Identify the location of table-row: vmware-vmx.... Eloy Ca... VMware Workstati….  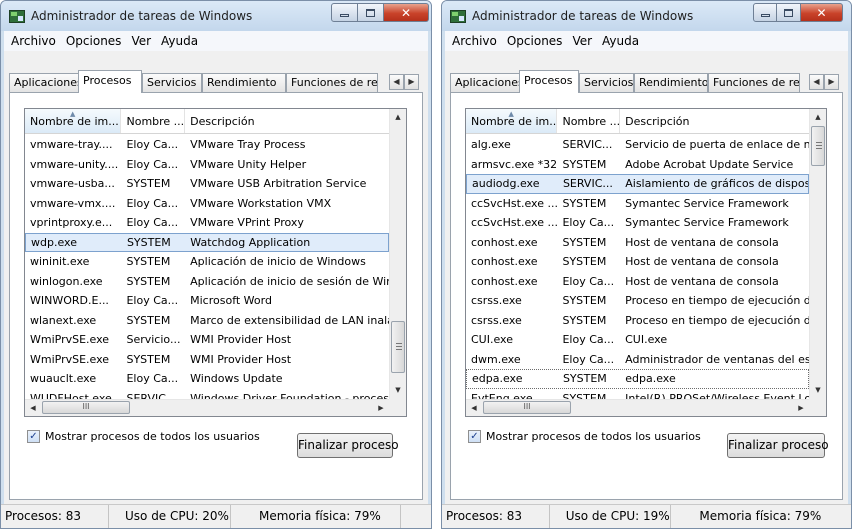
(207, 204).